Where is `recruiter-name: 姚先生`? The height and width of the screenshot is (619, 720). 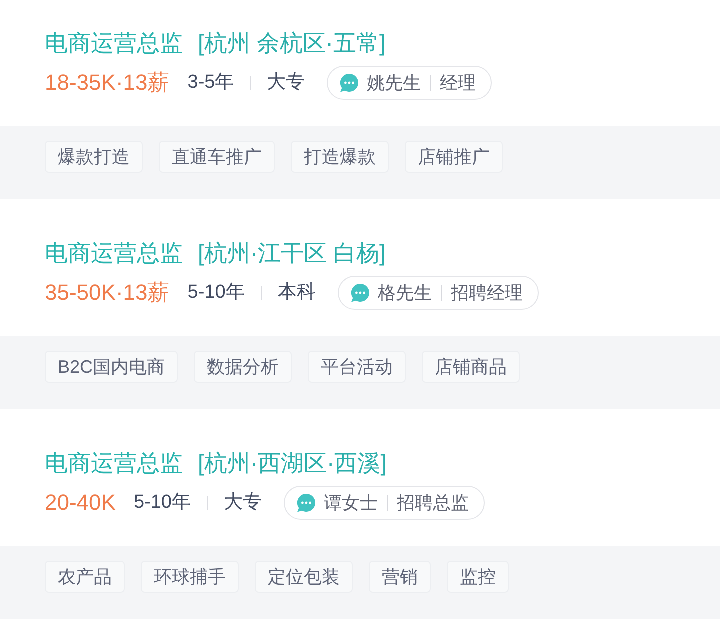 recruiter-name: 姚先生 is located at coordinates (394, 83).